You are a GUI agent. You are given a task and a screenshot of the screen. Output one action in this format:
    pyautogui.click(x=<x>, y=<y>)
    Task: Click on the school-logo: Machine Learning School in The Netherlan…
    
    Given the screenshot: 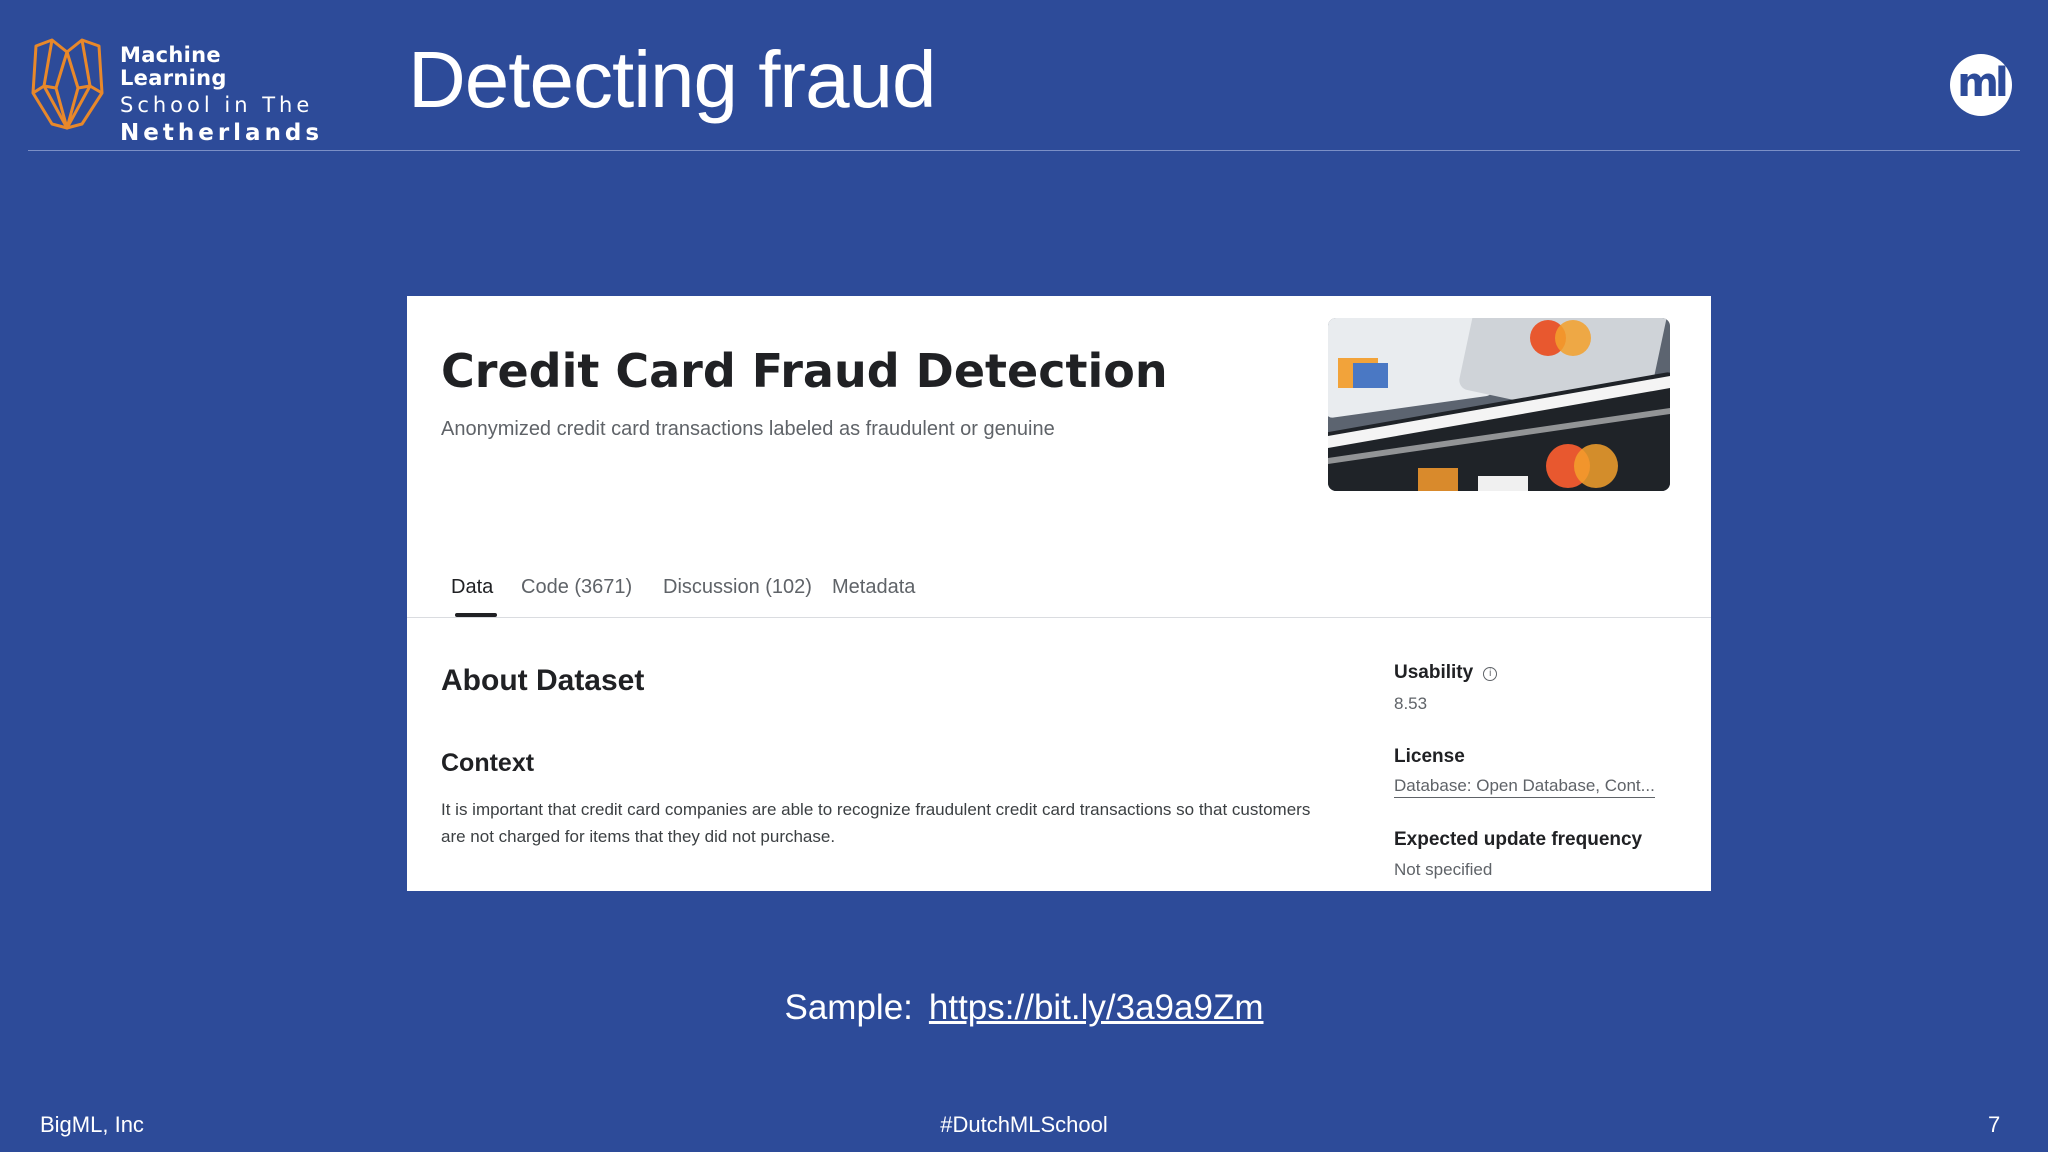 What is the action you would take?
    pyautogui.click(x=175, y=92)
    